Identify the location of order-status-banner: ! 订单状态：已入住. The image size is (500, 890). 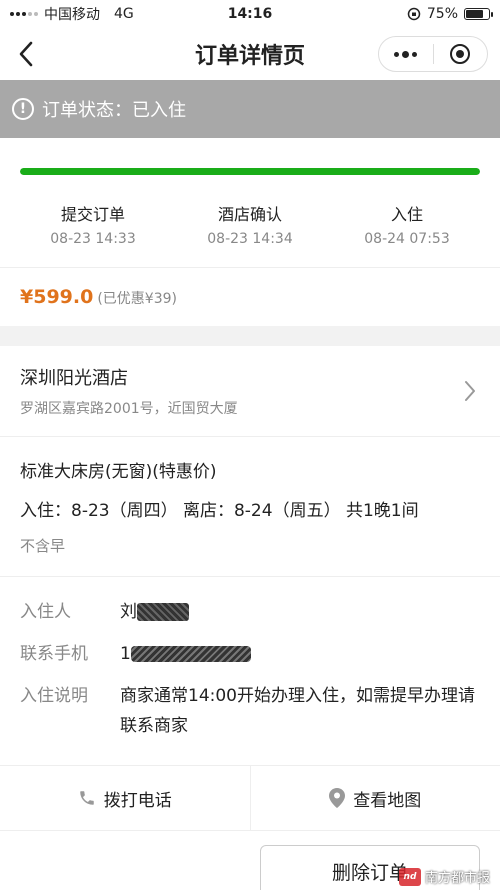
(250, 109).